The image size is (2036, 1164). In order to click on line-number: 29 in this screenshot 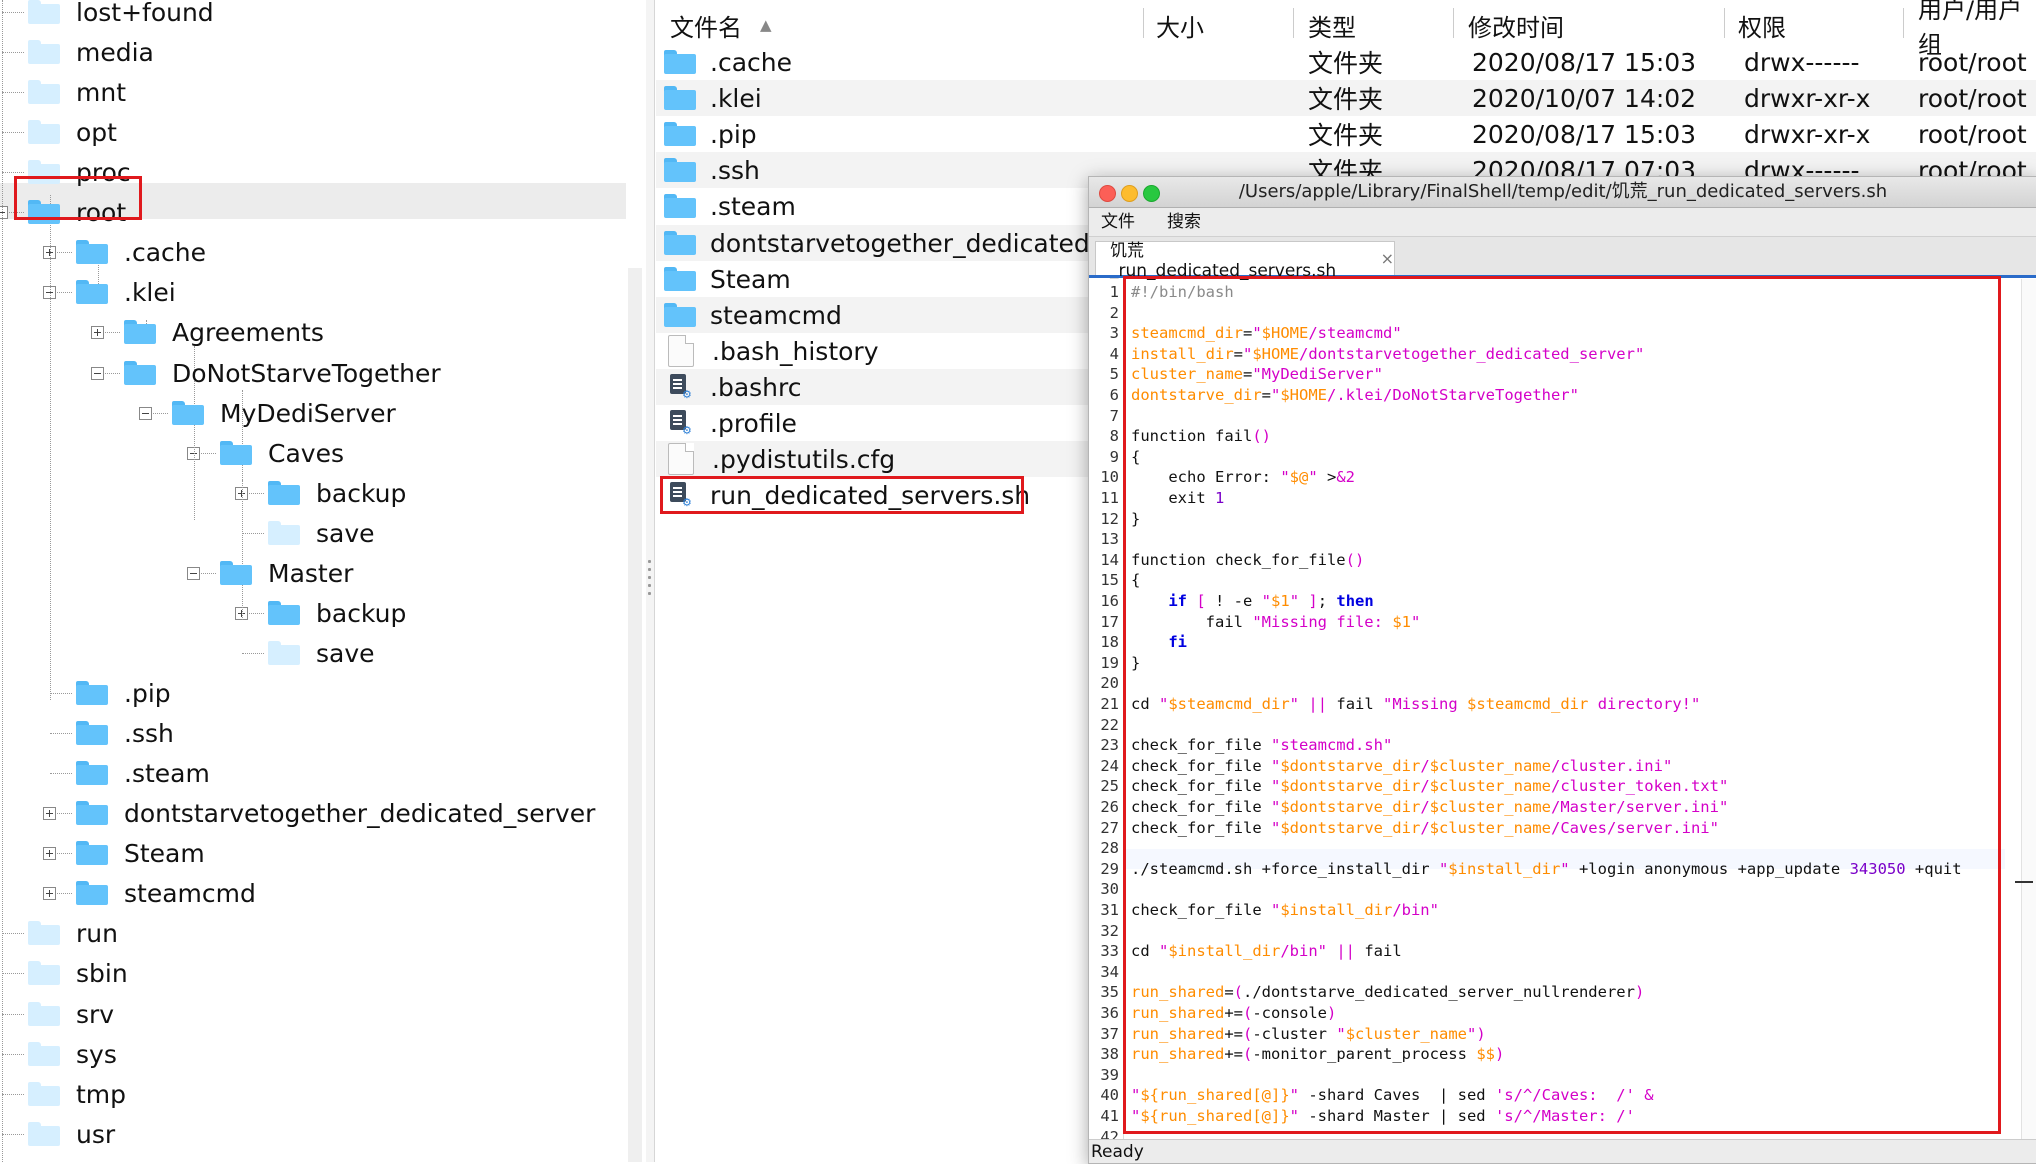, I will do `click(1109, 869)`.